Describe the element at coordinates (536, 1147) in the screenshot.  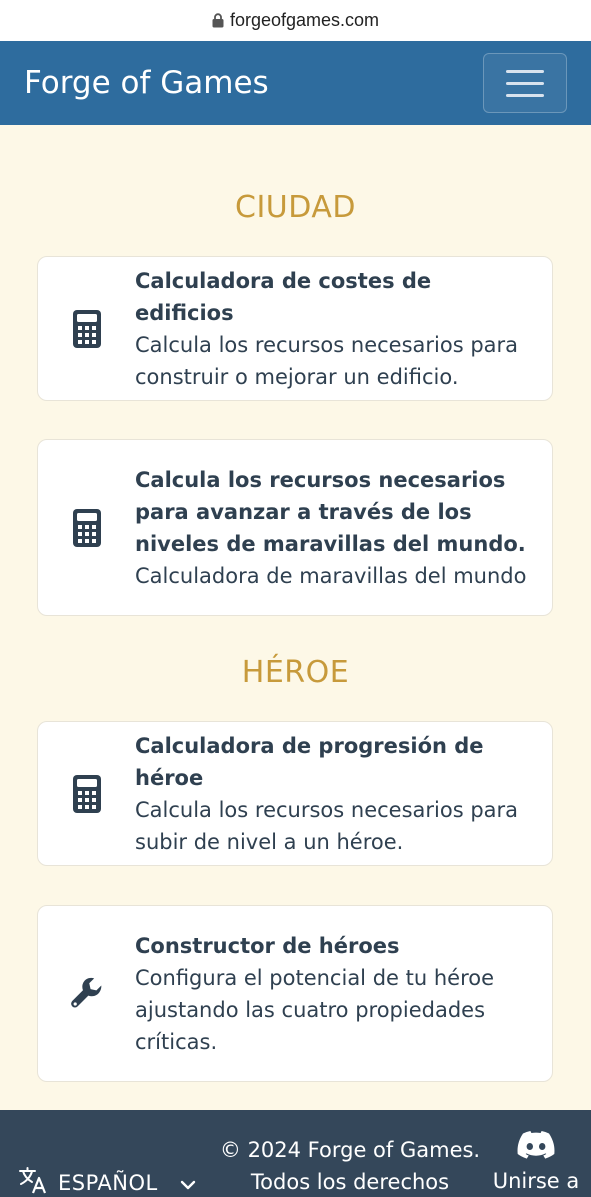
I see `discord-icon` at that location.